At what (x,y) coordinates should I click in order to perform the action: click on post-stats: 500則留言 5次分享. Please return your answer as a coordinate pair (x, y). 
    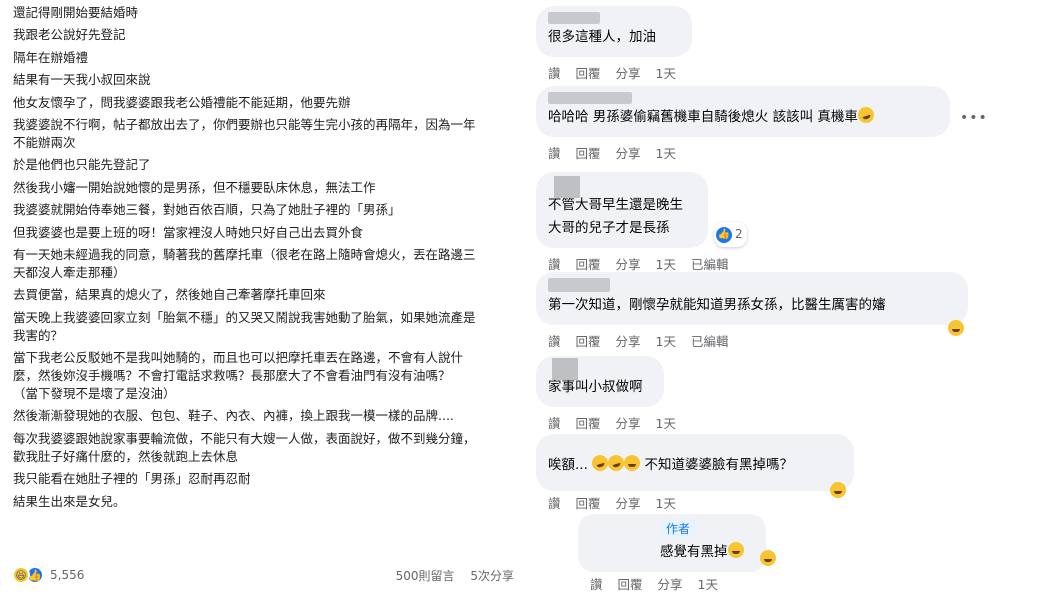
    Looking at the image, I should click on (449, 575).